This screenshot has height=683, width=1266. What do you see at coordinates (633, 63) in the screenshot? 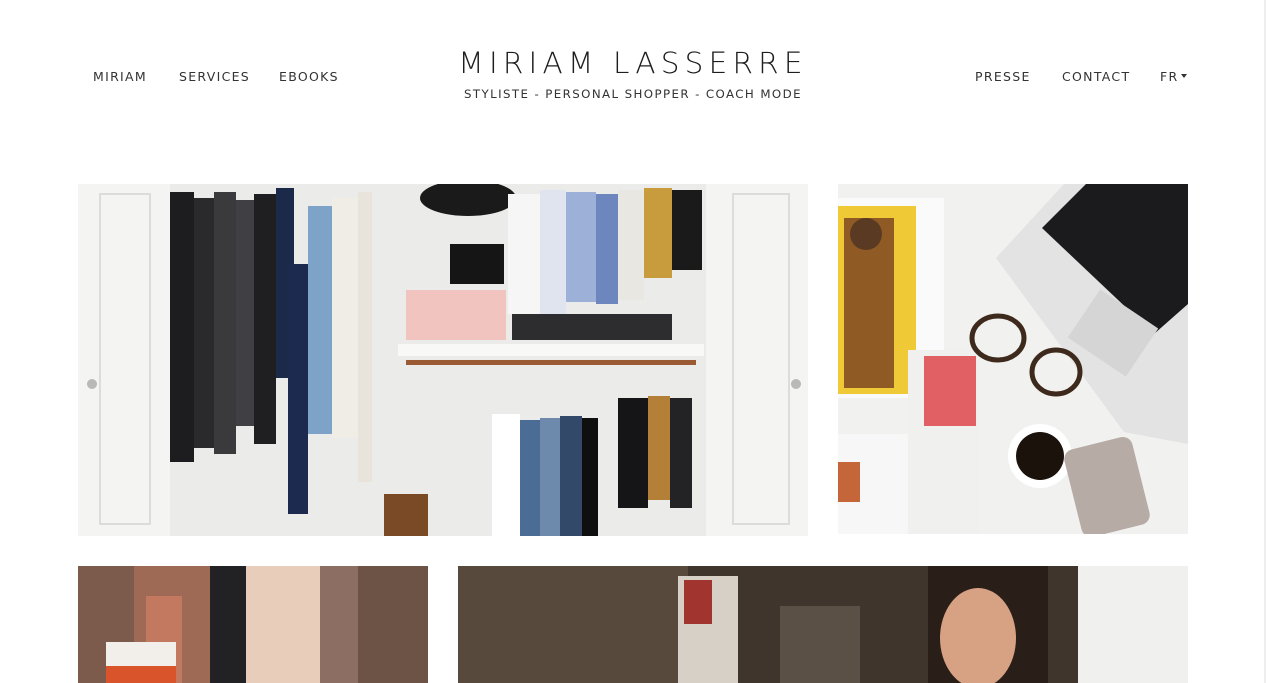
I see `site-title: MIRIAM LASSERRE` at bounding box center [633, 63].